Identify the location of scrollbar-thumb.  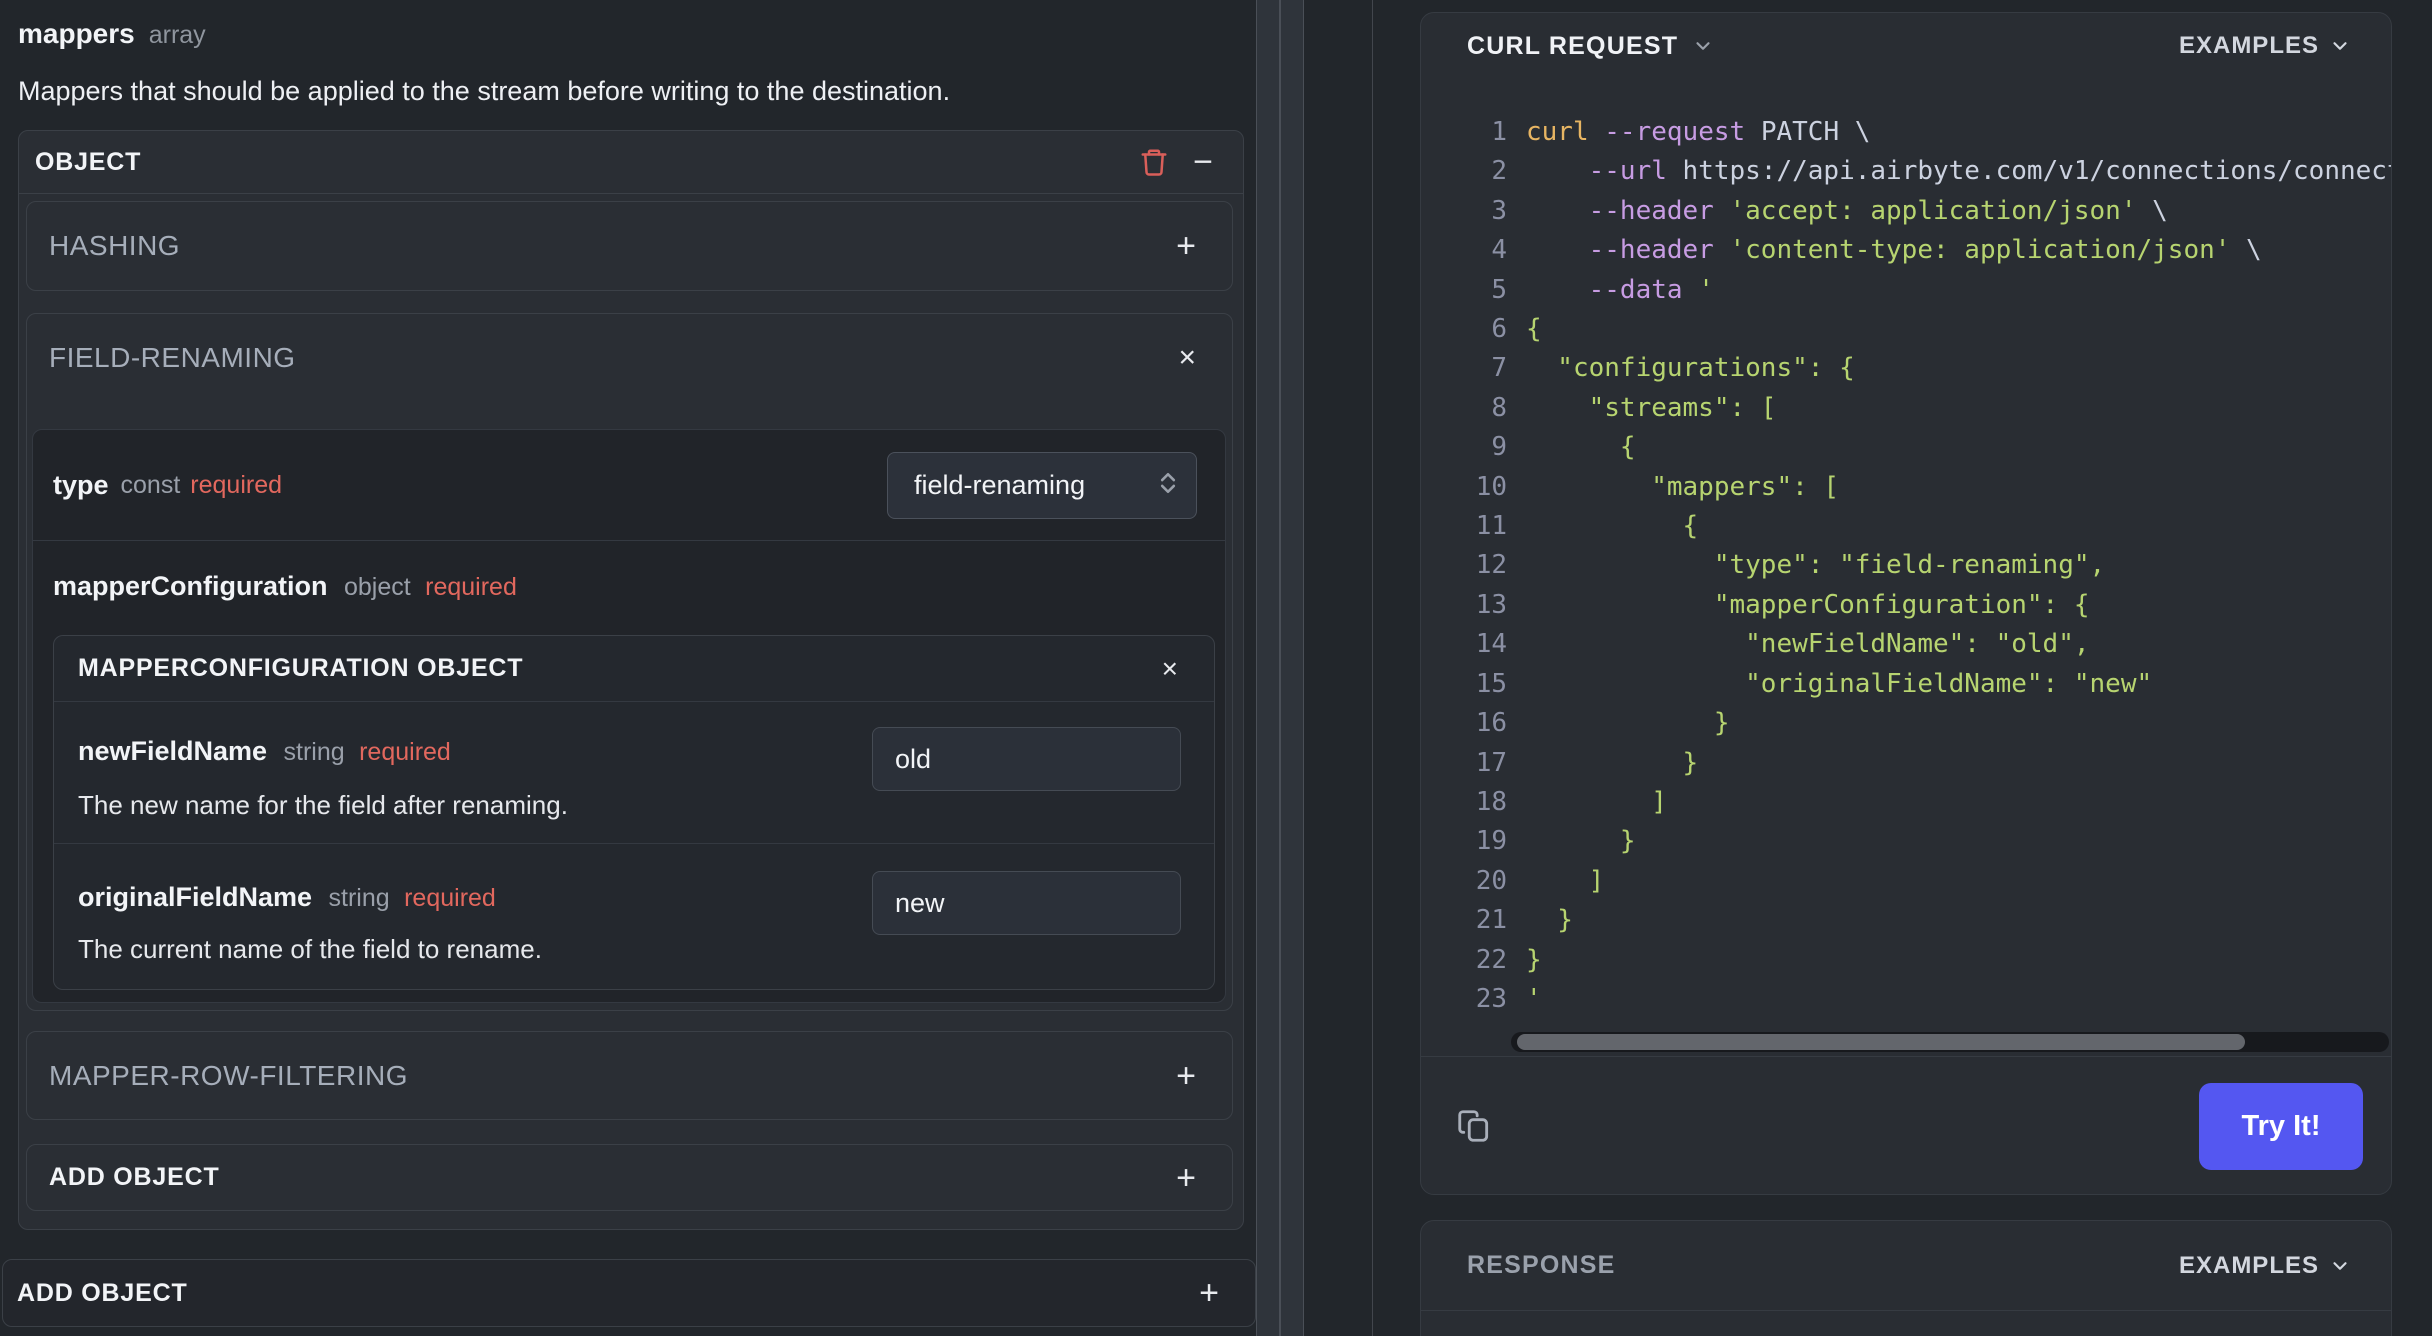
(1881, 1042).